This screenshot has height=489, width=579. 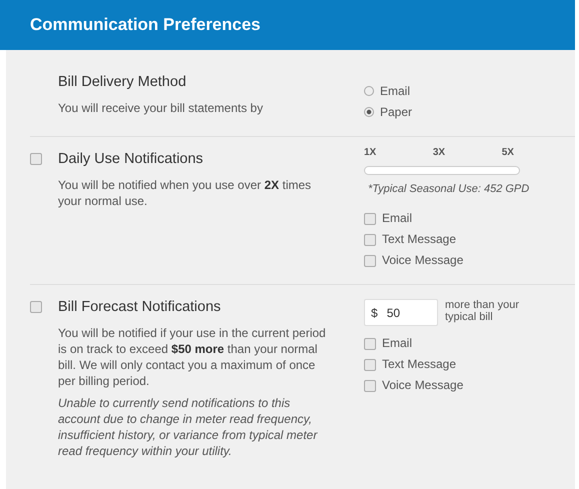 What do you see at coordinates (131, 159) in the screenshot?
I see `section-title: Daily Use Notifications` at bounding box center [131, 159].